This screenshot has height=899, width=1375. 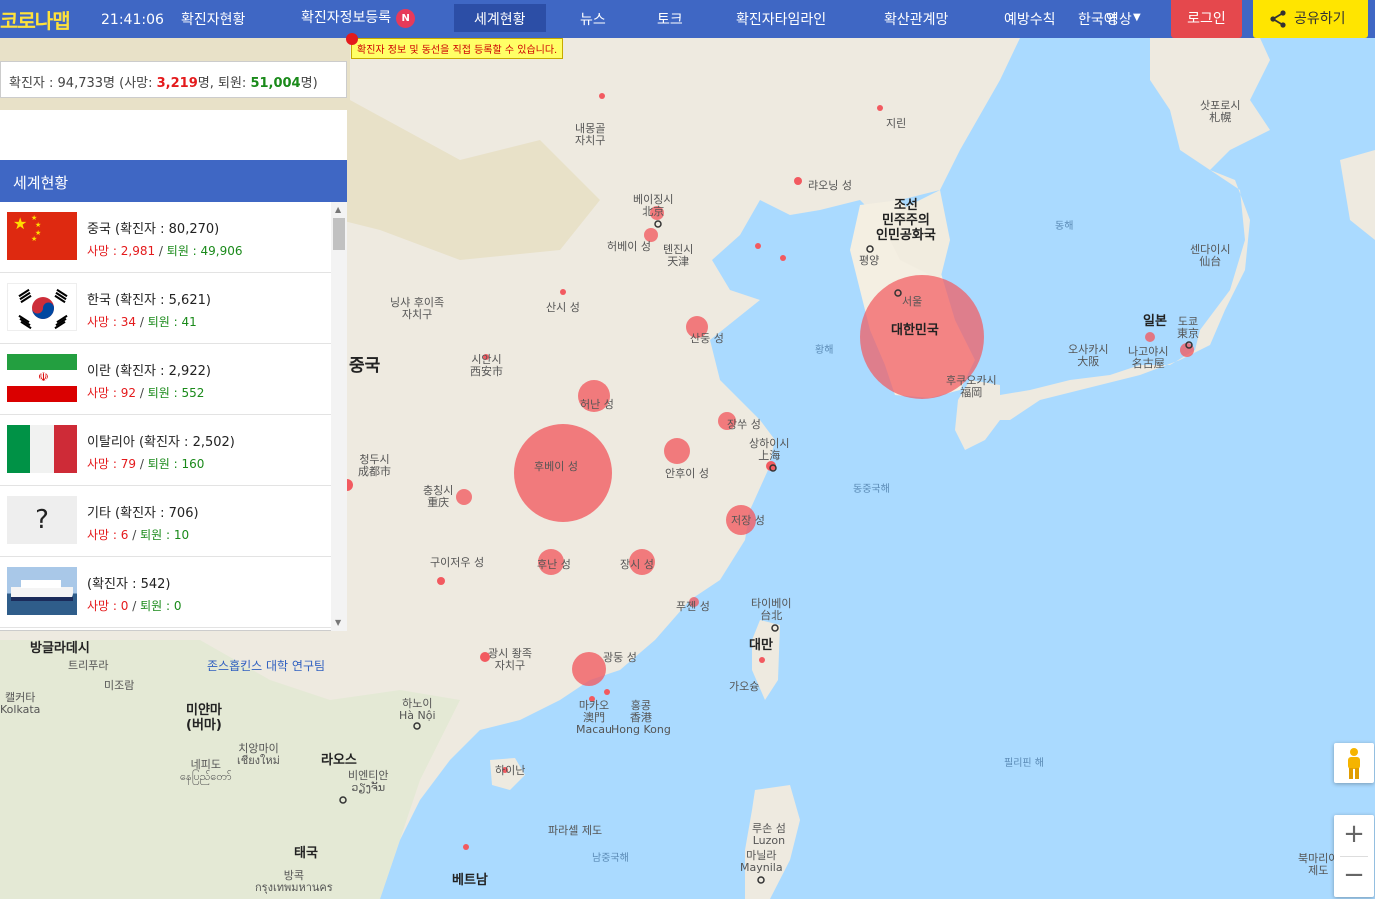 What do you see at coordinates (42, 236) in the screenshot?
I see `china-flag-icon: ★ ★ ★ ★ ★` at bounding box center [42, 236].